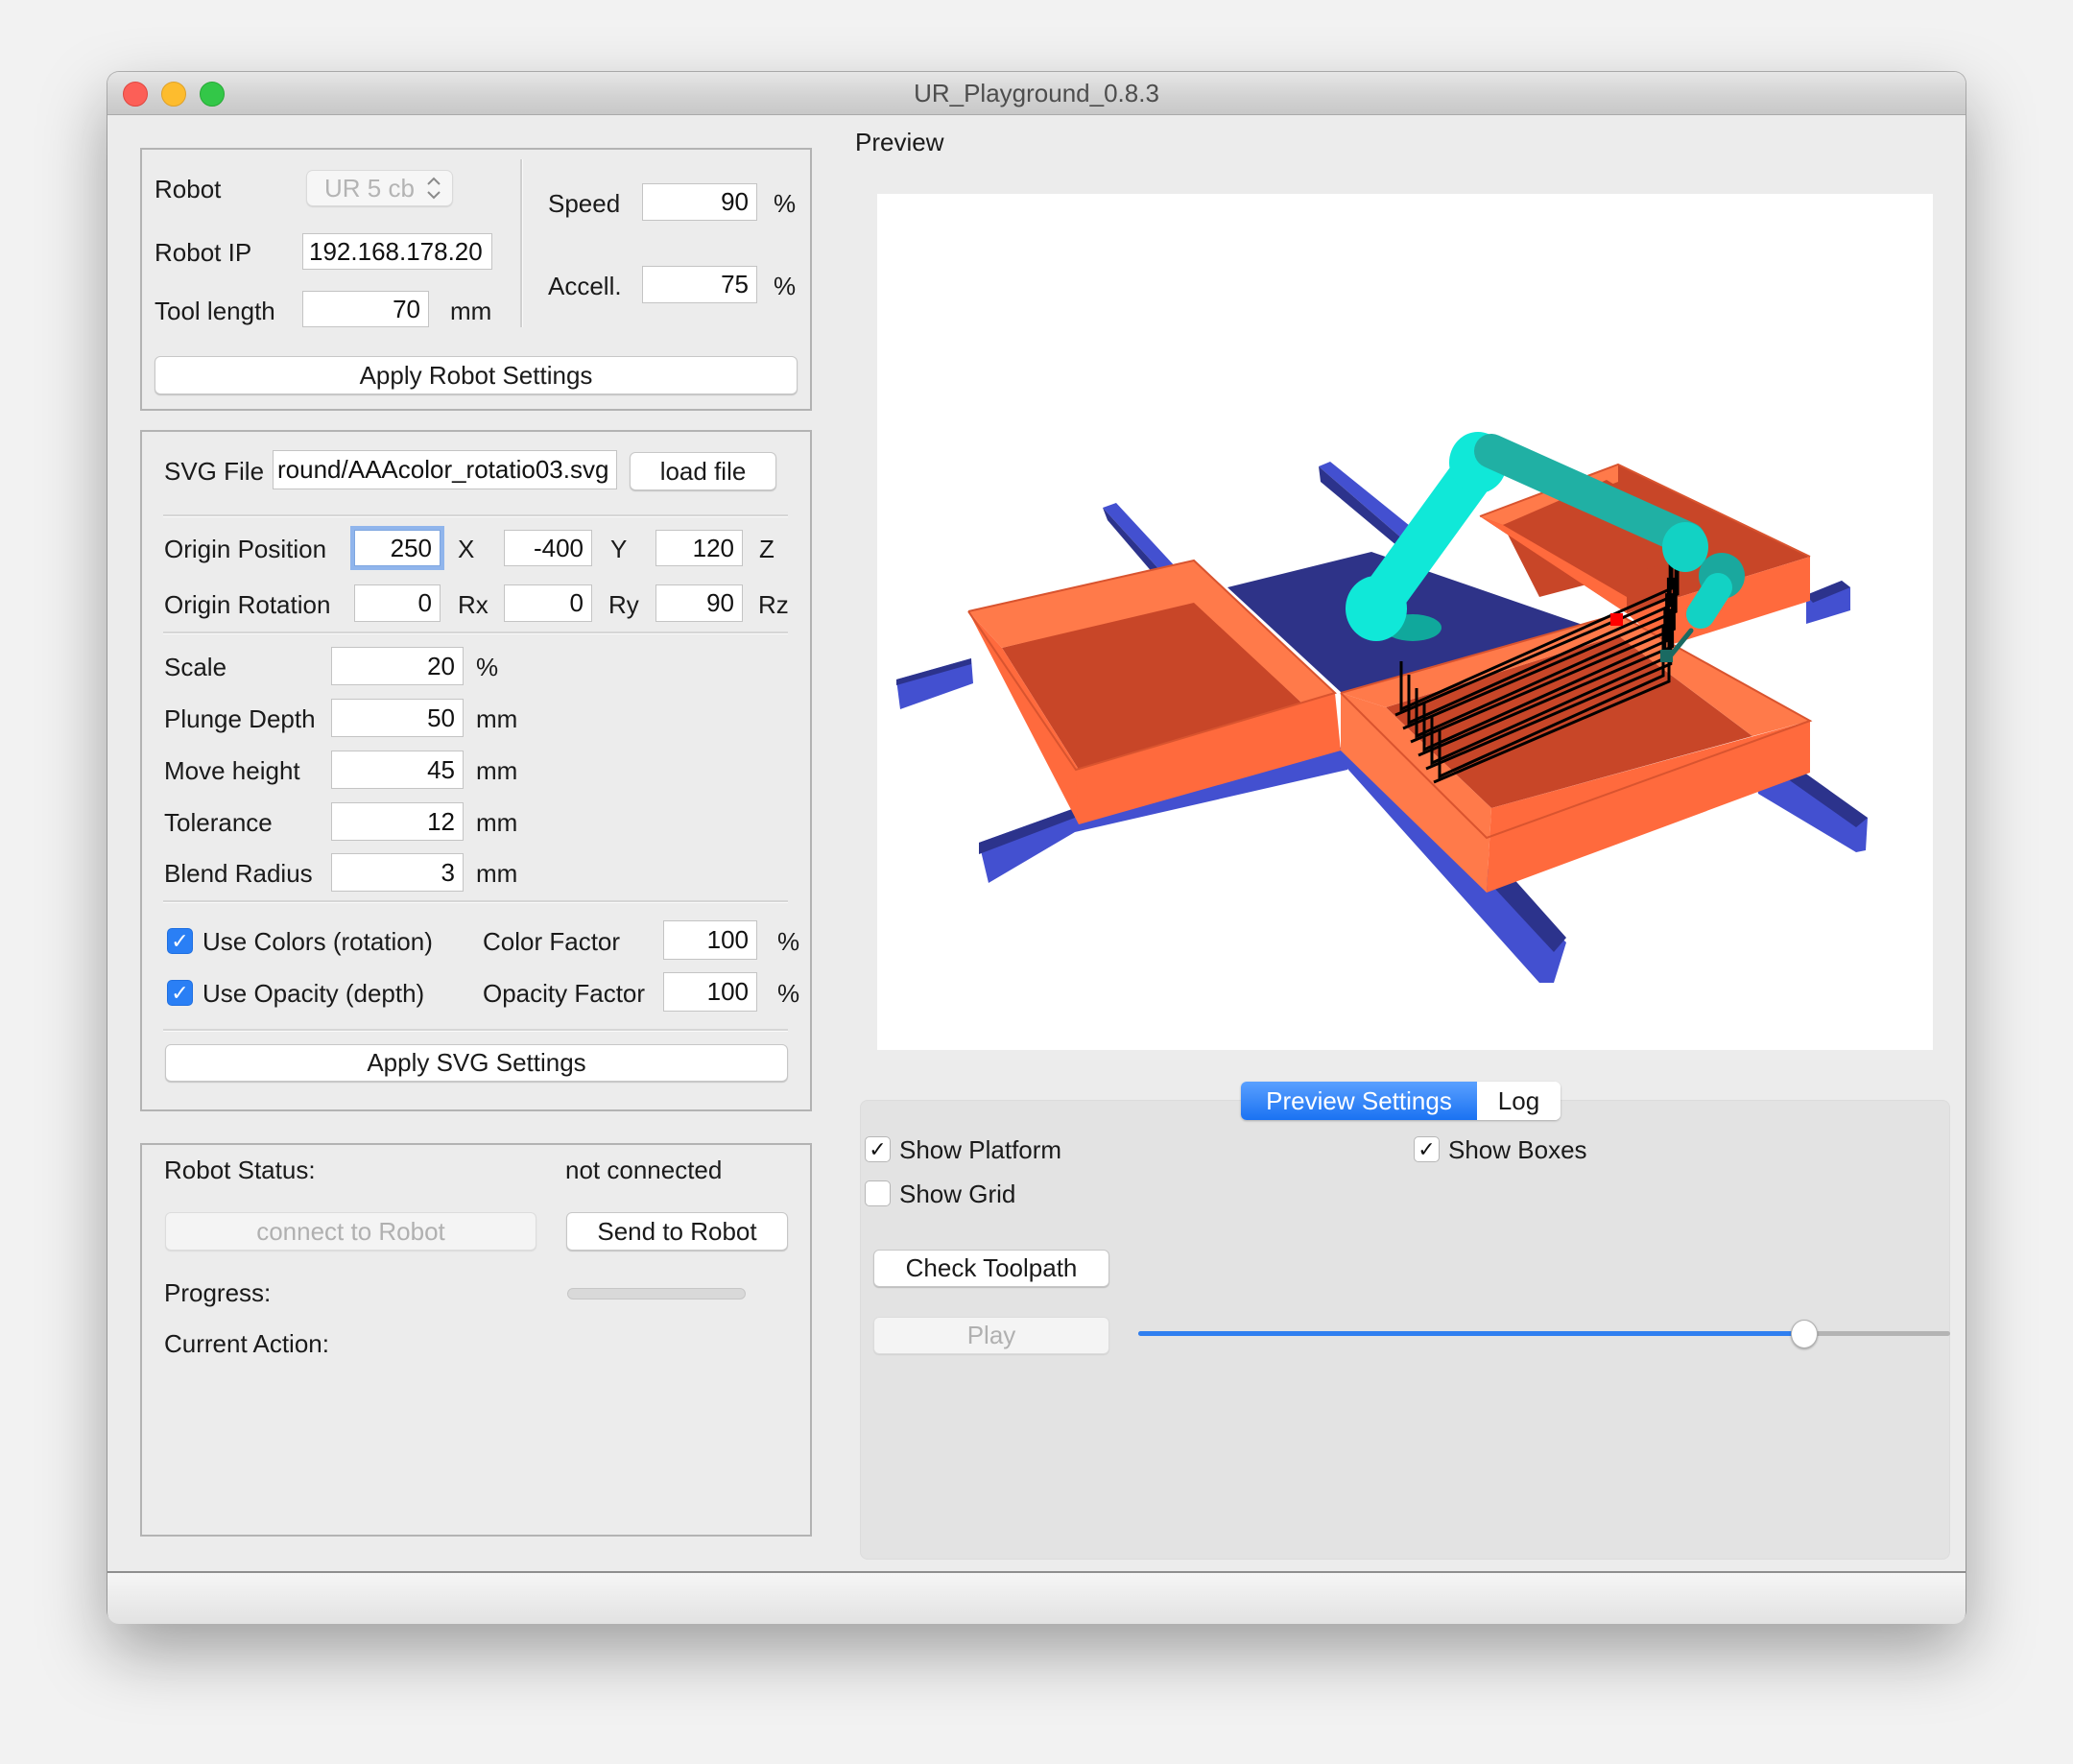 The image size is (2073, 1764). What do you see at coordinates (1359, 1101) in the screenshot?
I see `tab-preview-settings: Preview Settings` at bounding box center [1359, 1101].